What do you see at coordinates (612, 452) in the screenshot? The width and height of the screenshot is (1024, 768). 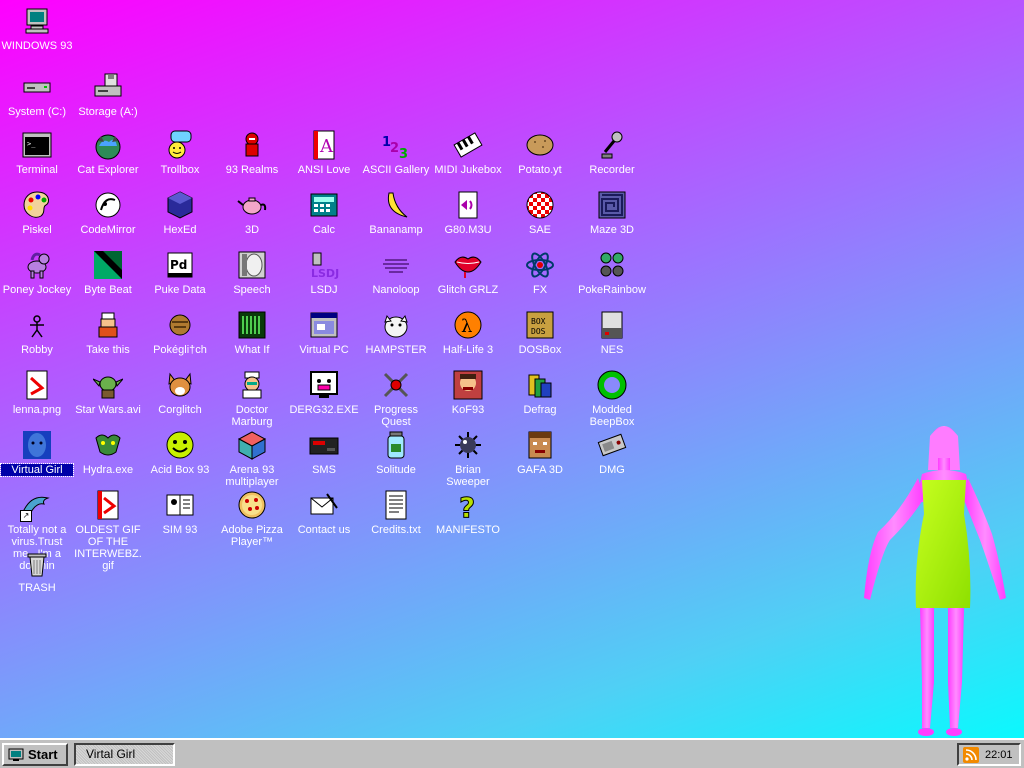 I see `desktop-icon-dmg: DMG` at bounding box center [612, 452].